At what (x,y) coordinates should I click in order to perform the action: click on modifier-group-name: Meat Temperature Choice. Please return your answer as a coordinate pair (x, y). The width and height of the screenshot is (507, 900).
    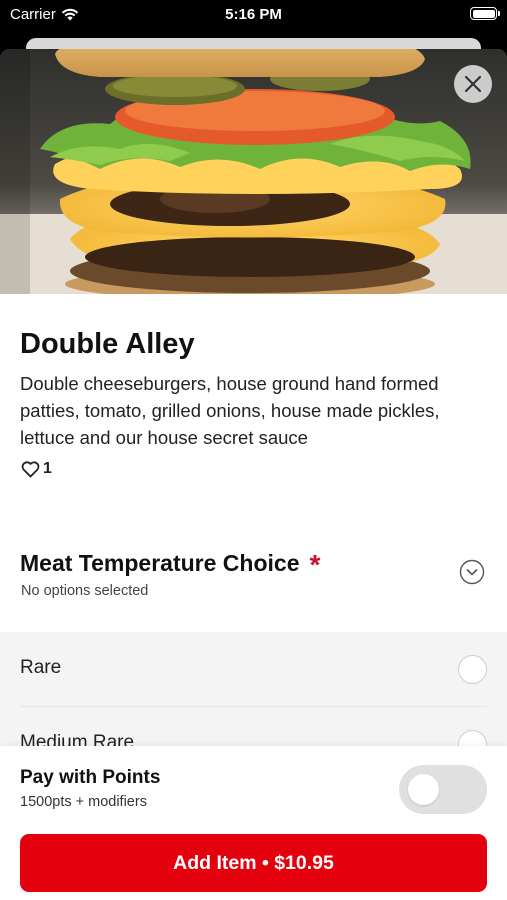
    Looking at the image, I should click on (160, 563).